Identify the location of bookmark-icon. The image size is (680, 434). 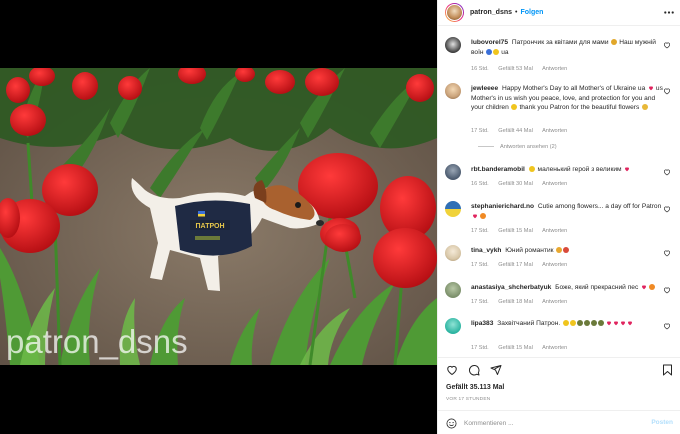
(667, 370).